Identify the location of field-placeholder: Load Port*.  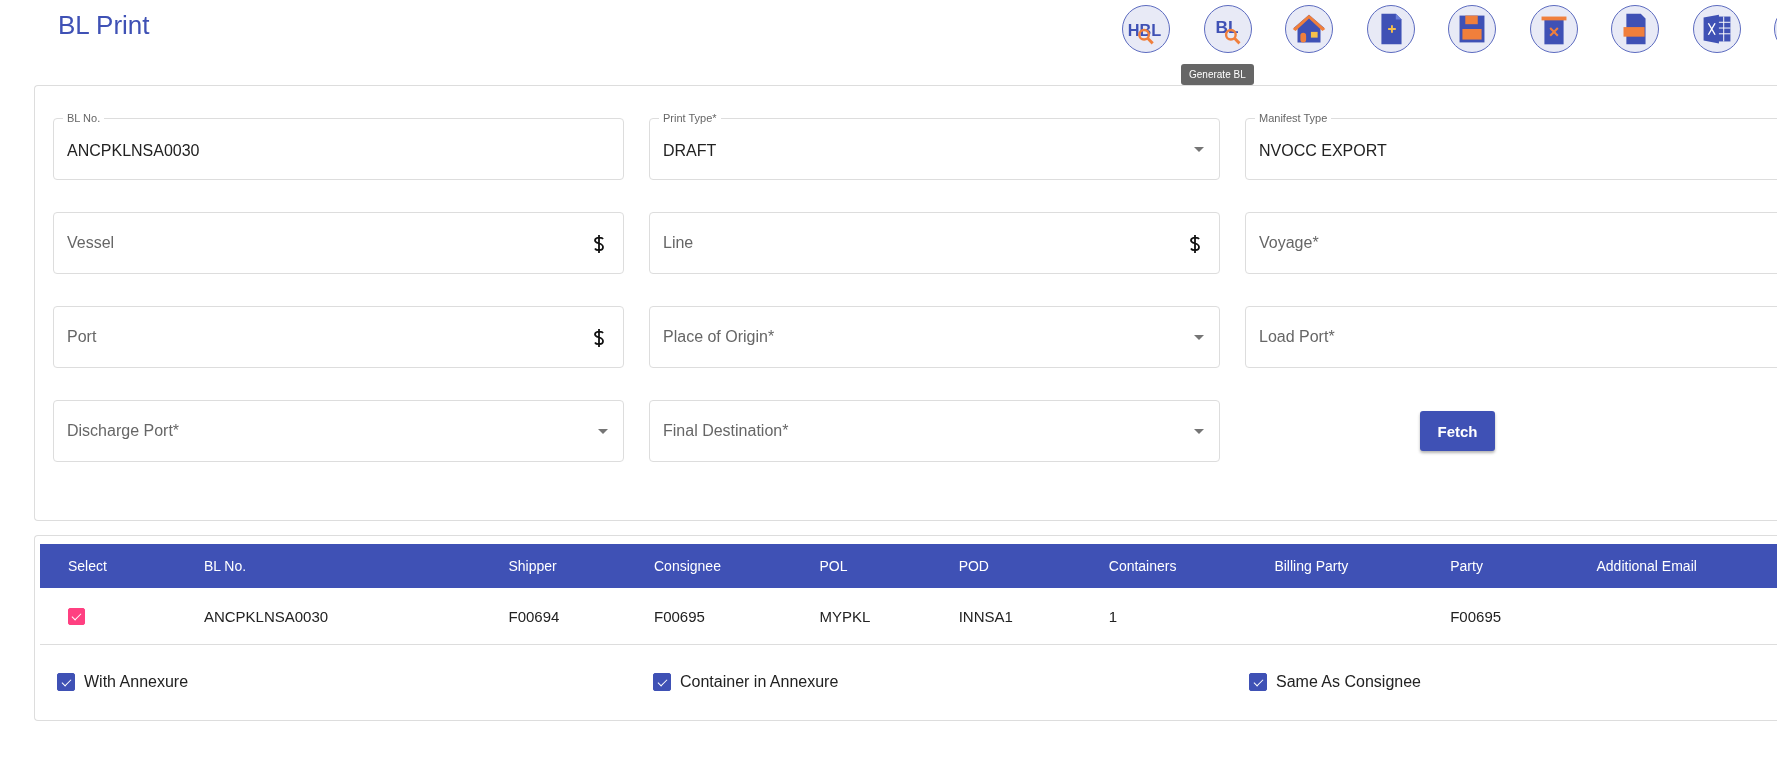
(1297, 337).